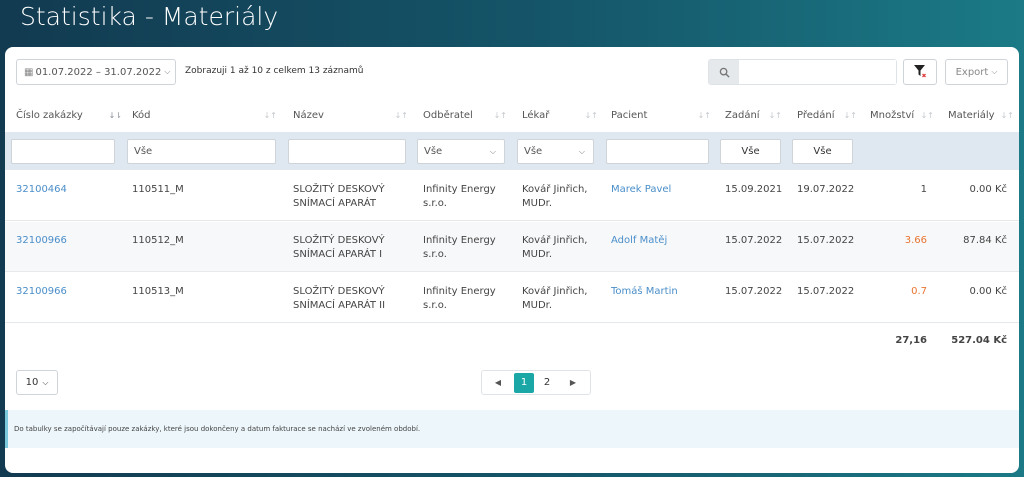  Describe the element at coordinates (555, 151) in the screenshot. I see `filter-lekar-select: Vše ⌵` at that location.